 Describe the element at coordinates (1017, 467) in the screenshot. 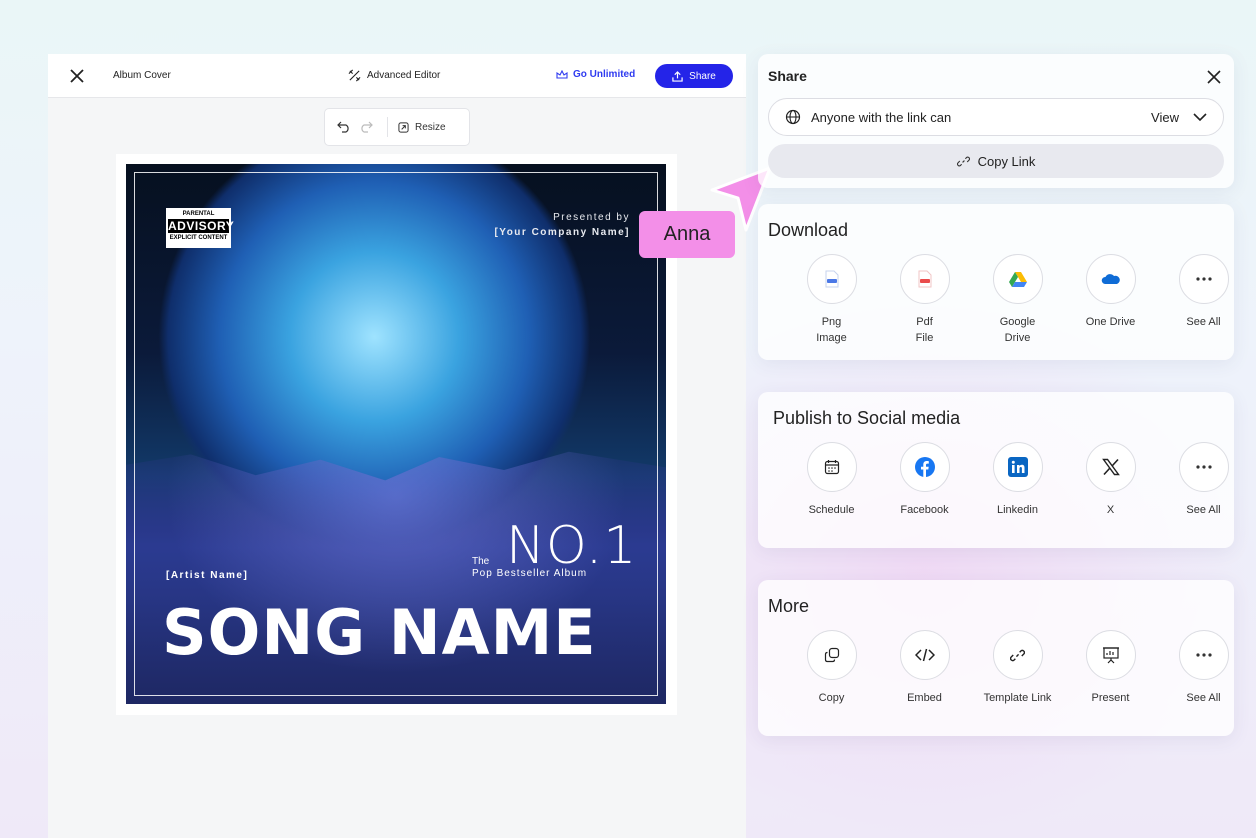

I see `linkedin-icon` at that location.